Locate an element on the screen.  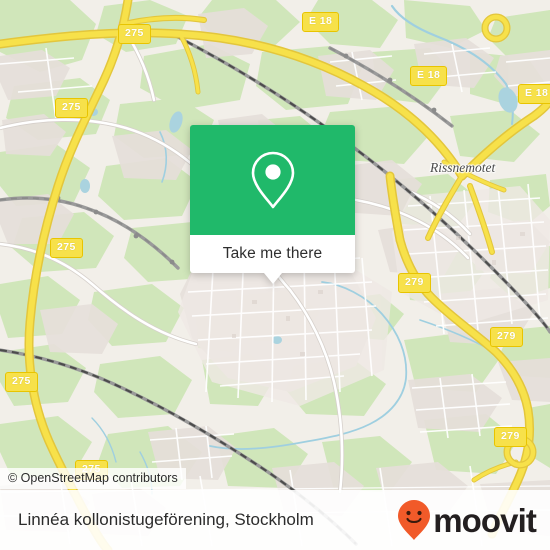
location-pin-icon is located at coordinates (272, 180).